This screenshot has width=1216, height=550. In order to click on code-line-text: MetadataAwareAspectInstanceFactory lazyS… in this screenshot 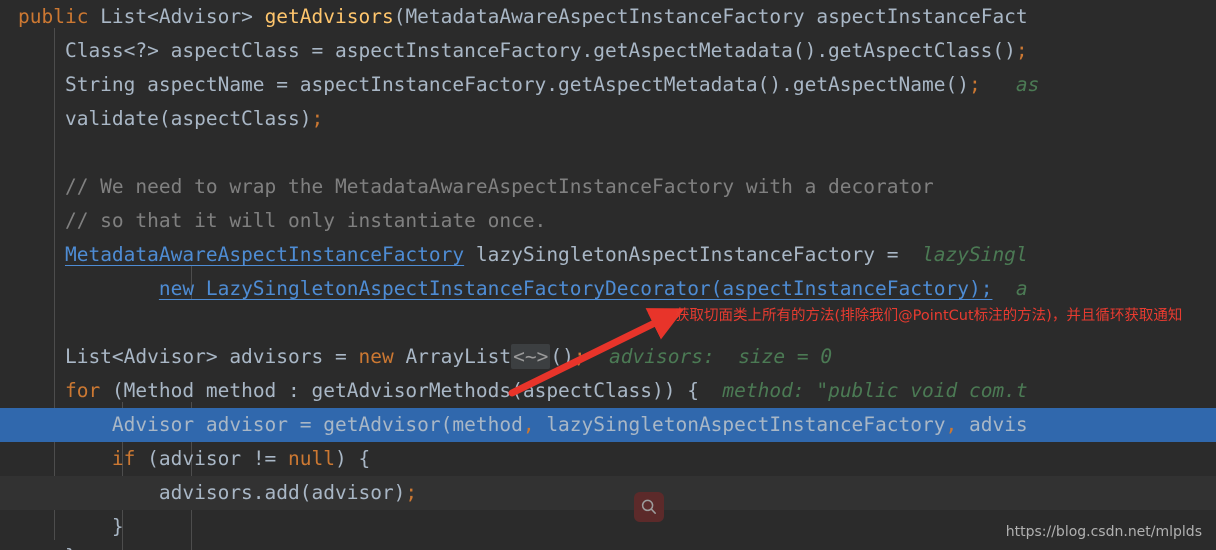, I will do `click(523, 255)`.